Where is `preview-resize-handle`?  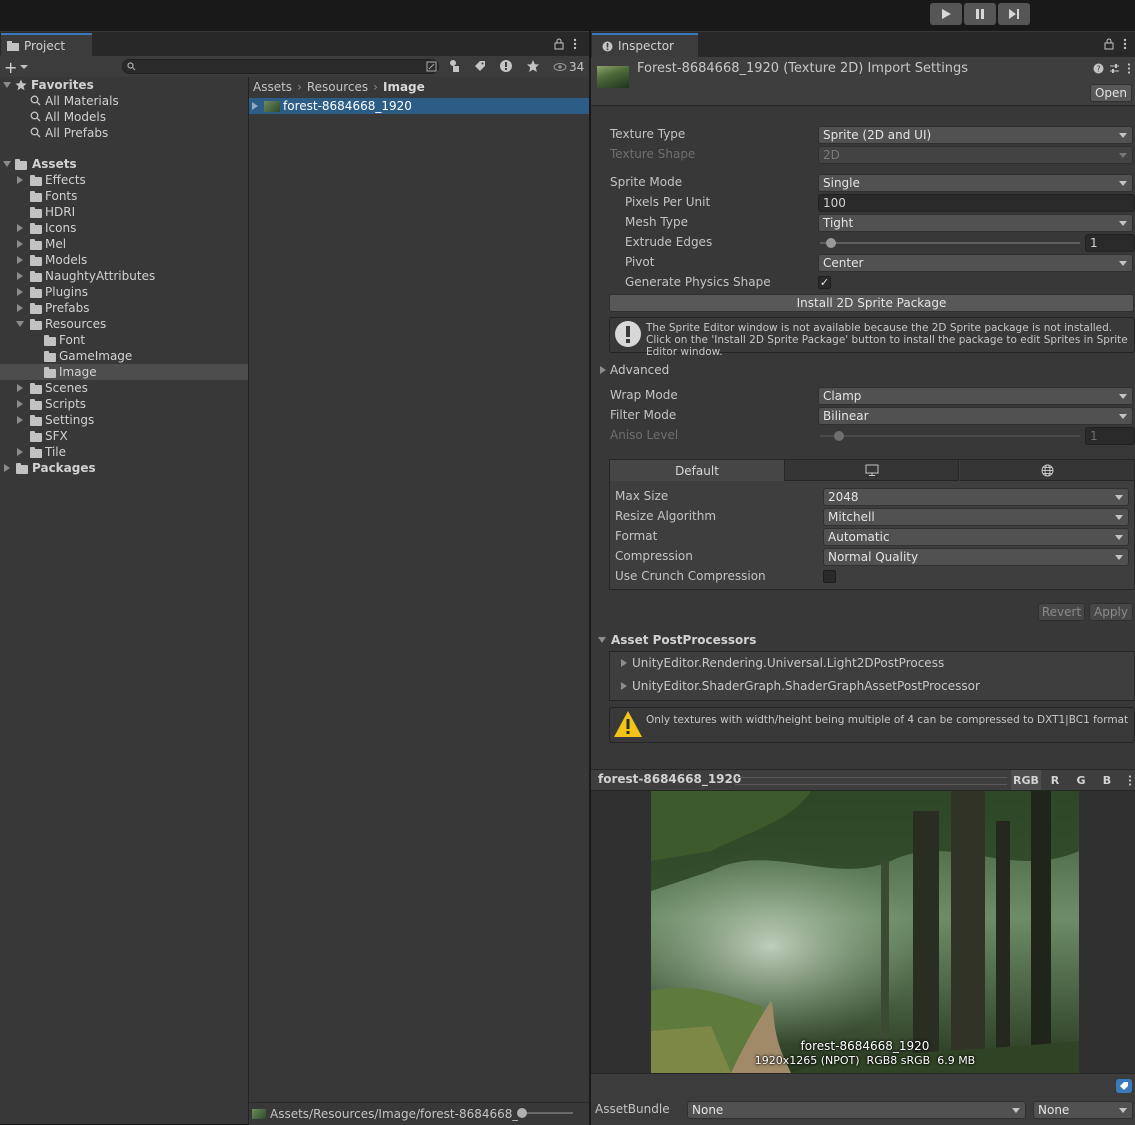 preview-resize-handle is located at coordinates (871, 781).